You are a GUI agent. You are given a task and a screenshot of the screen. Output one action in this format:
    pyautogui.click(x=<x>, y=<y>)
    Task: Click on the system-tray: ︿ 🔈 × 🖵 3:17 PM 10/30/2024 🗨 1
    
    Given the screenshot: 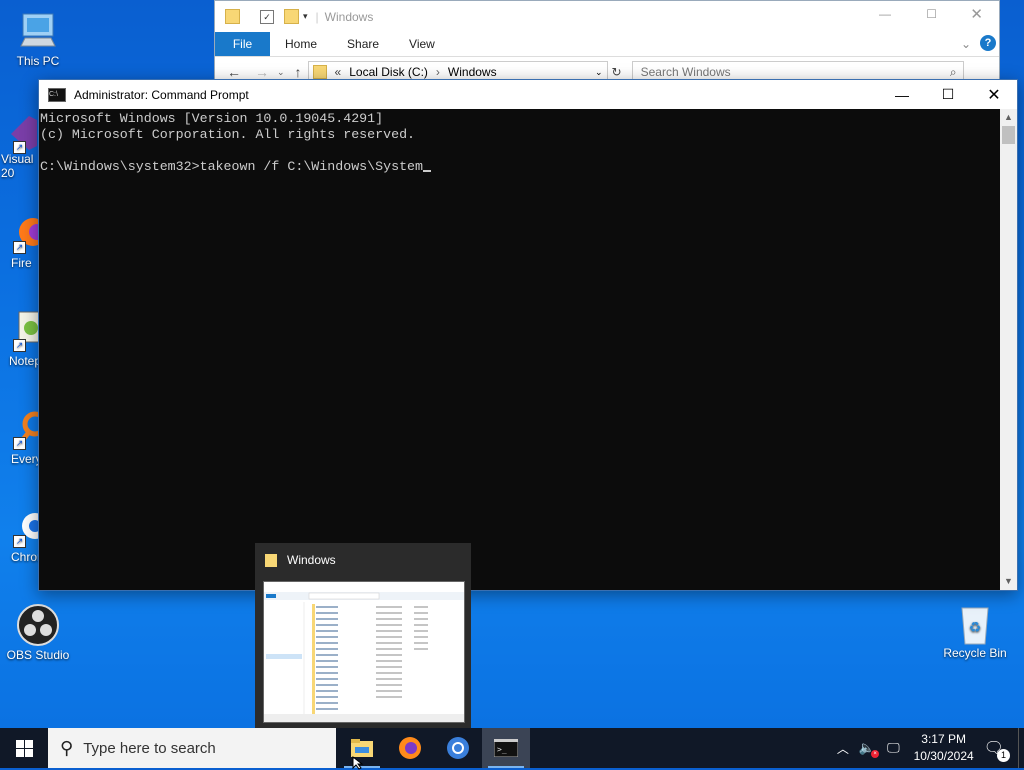 What is the action you would take?
    pyautogui.click(x=930, y=748)
    